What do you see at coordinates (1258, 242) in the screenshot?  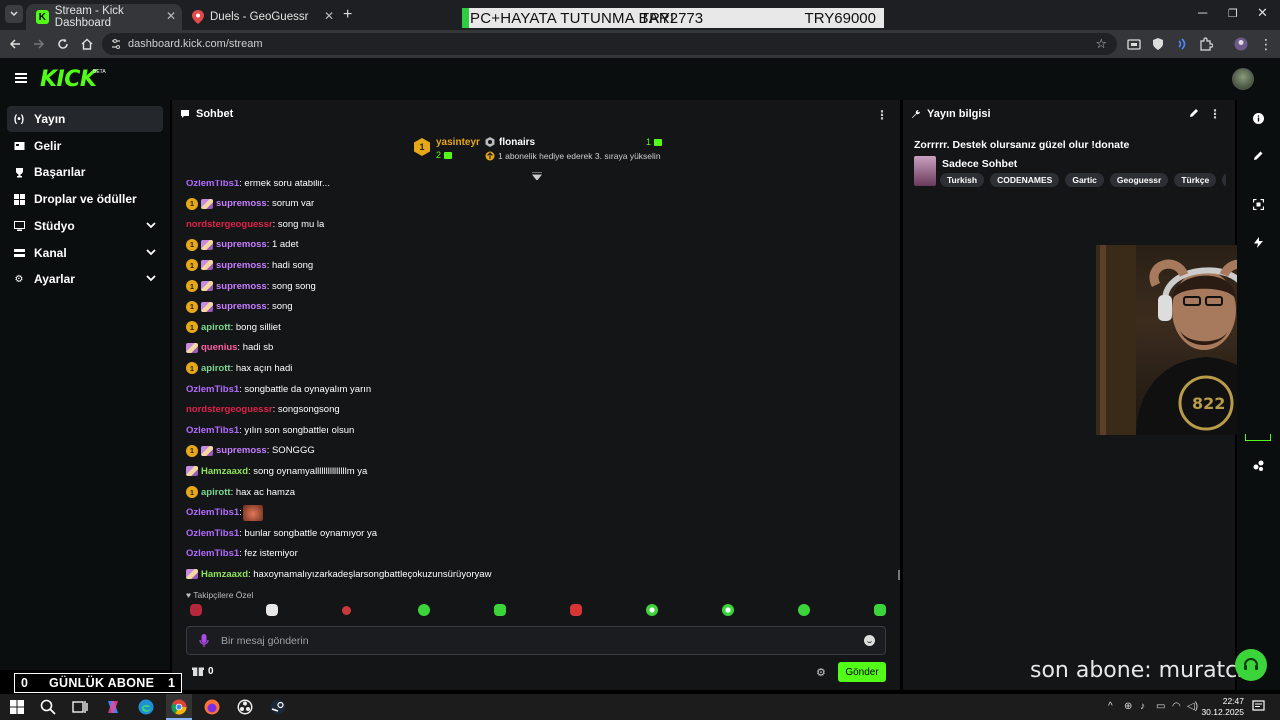 I see `lightning-icon` at bounding box center [1258, 242].